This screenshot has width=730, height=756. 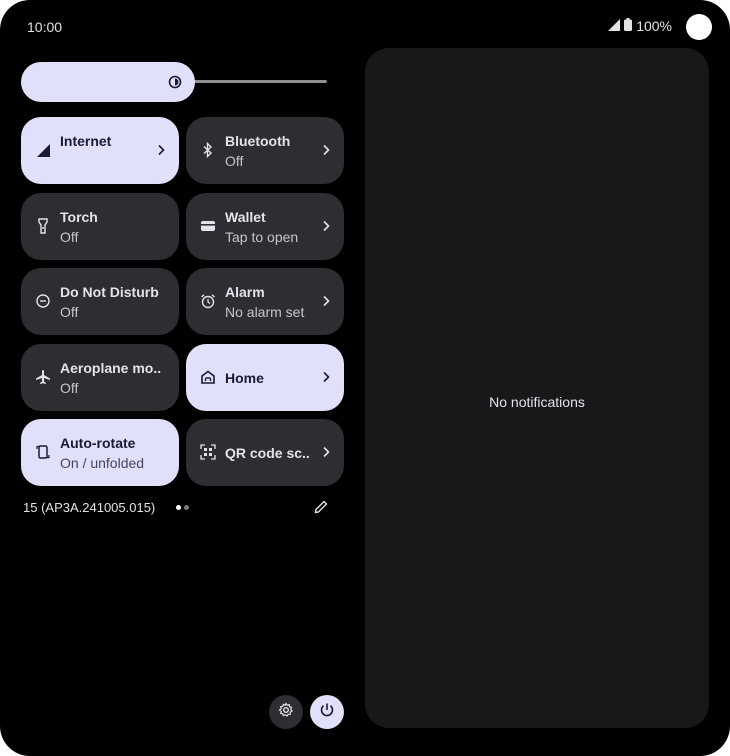 I want to click on tile-qr-code-scanner: QR code sc.., so click(x=265, y=452).